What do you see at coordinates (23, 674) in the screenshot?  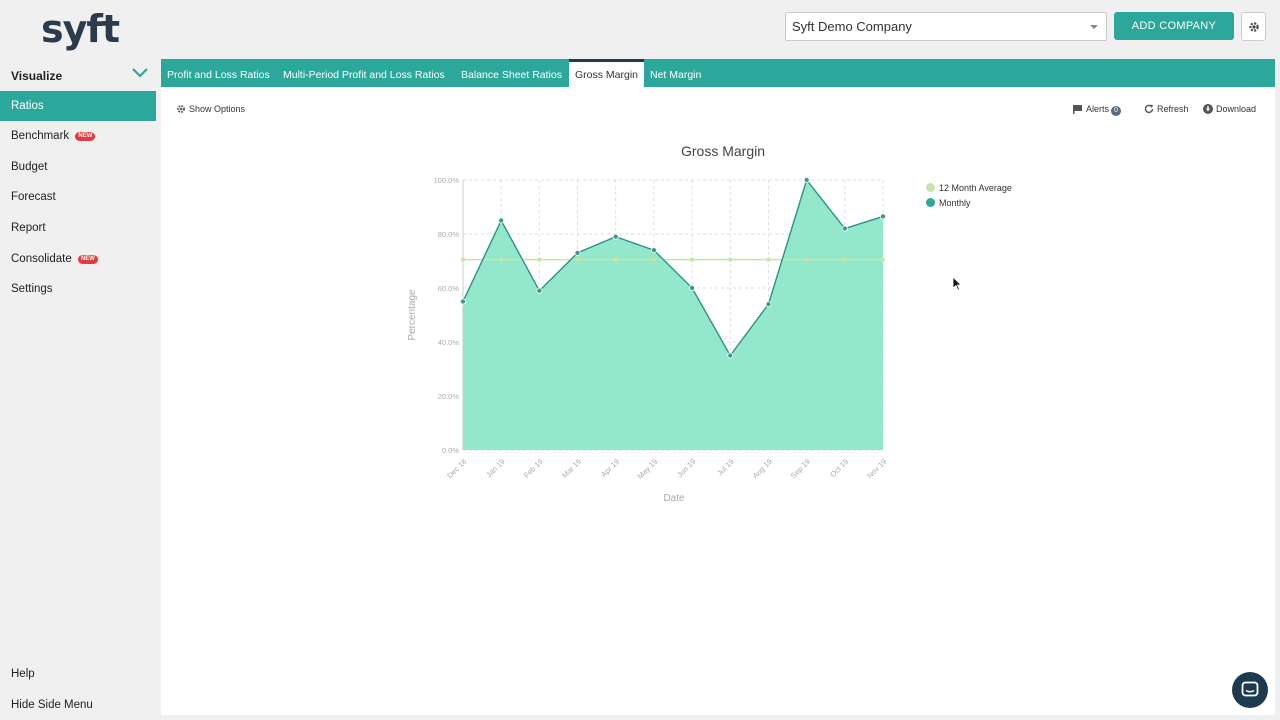 I see `help-link: Help` at bounding box center [23, 674].